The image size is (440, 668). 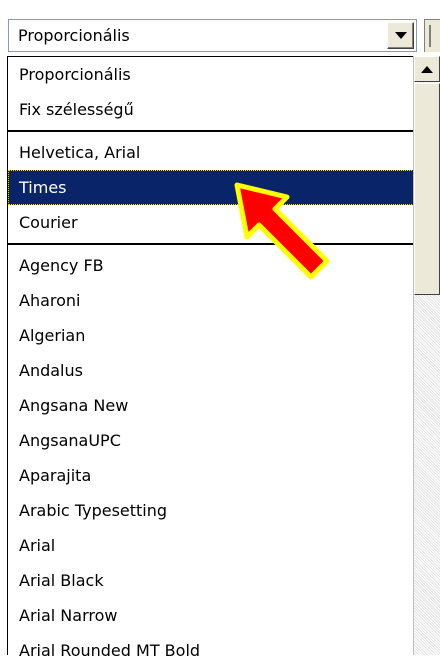 I want to click on list-item: Agency FB, so click(x=224, y=265).